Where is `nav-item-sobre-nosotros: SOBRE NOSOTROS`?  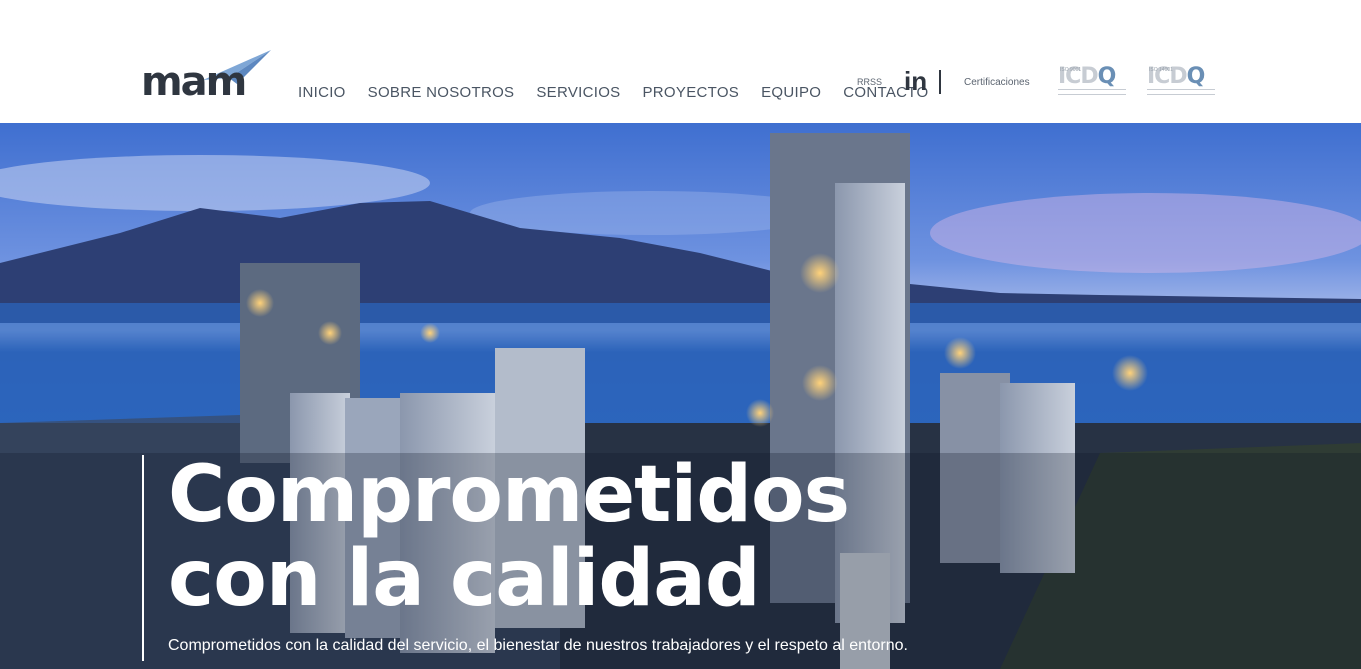
nav-item-sobre-nosotros: SOBRE NOSOTROS is located at coordinates (441, 93).